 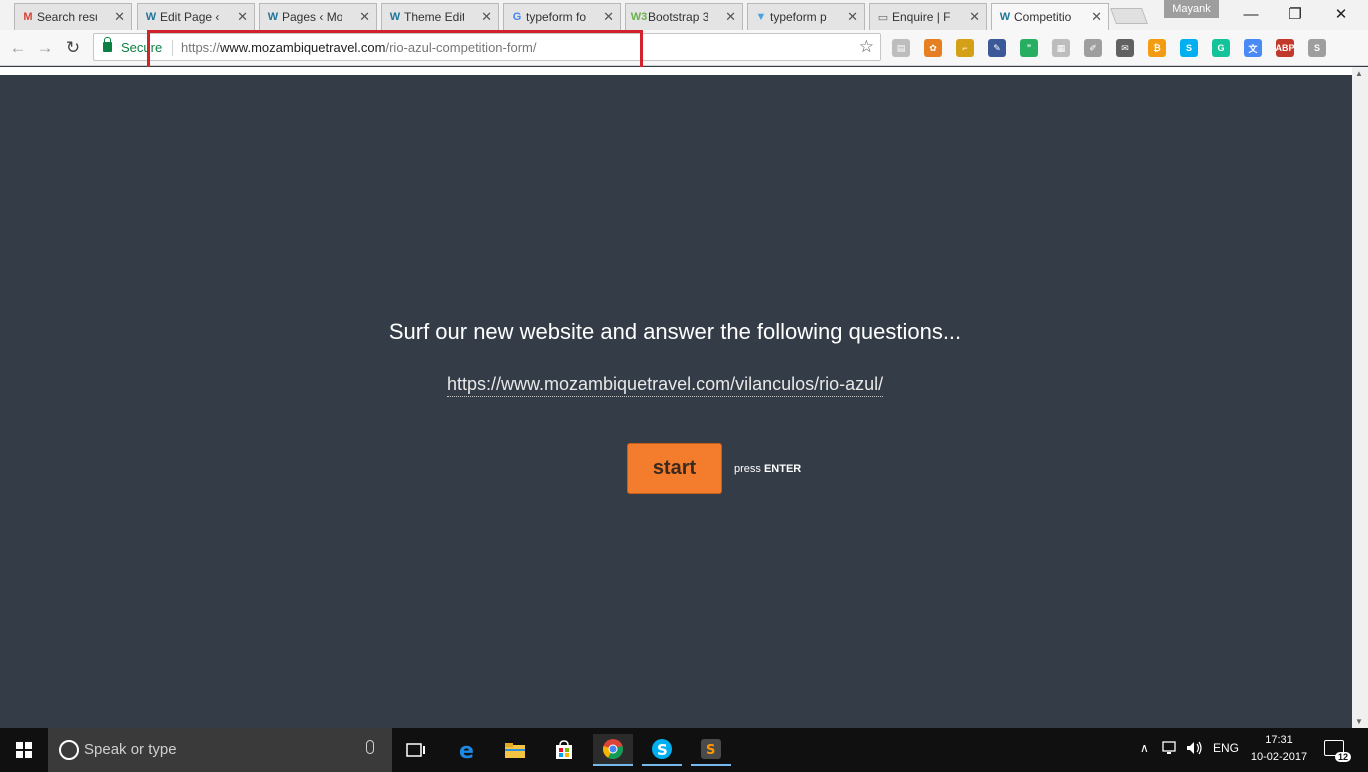 I want to click on quotes-extension-icon: ”, so click(x=1029, y=48).